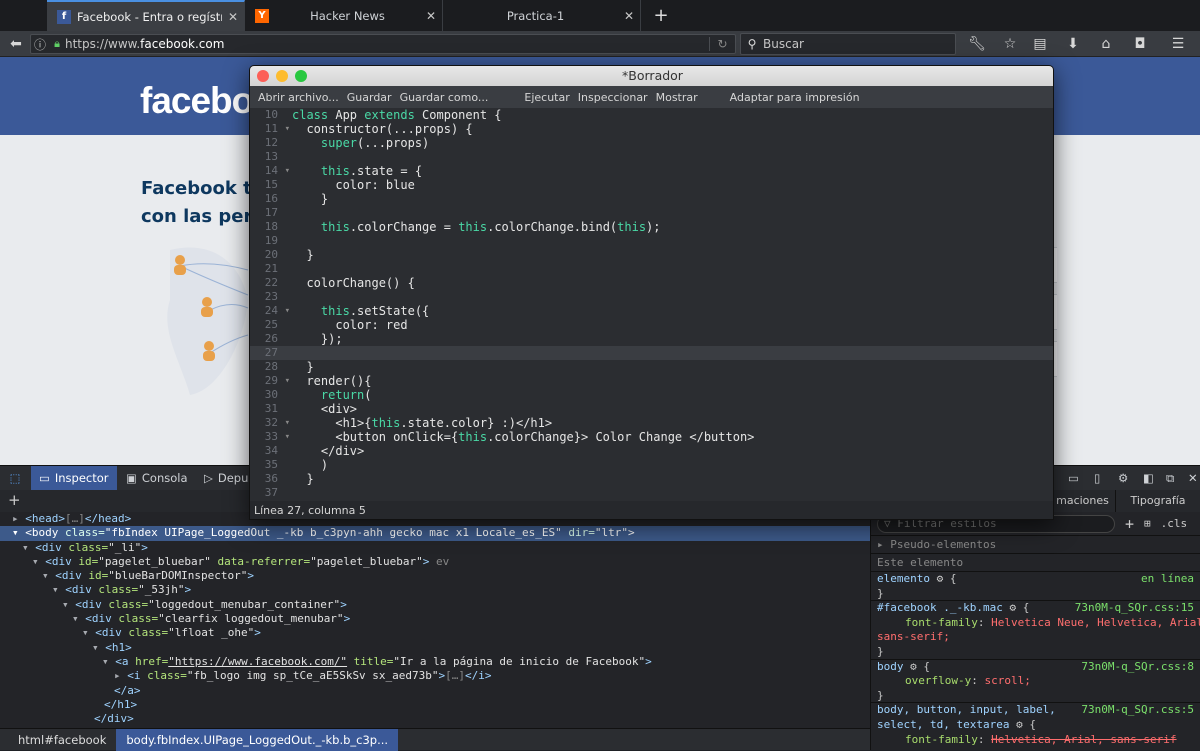 This screenshot has height=751, width=1200. What do you see at coordinates (940, 608) in the screenshot?
I see `rule-selector-text: #facebook ._-kb.mac` at bounding box center [940, 608].